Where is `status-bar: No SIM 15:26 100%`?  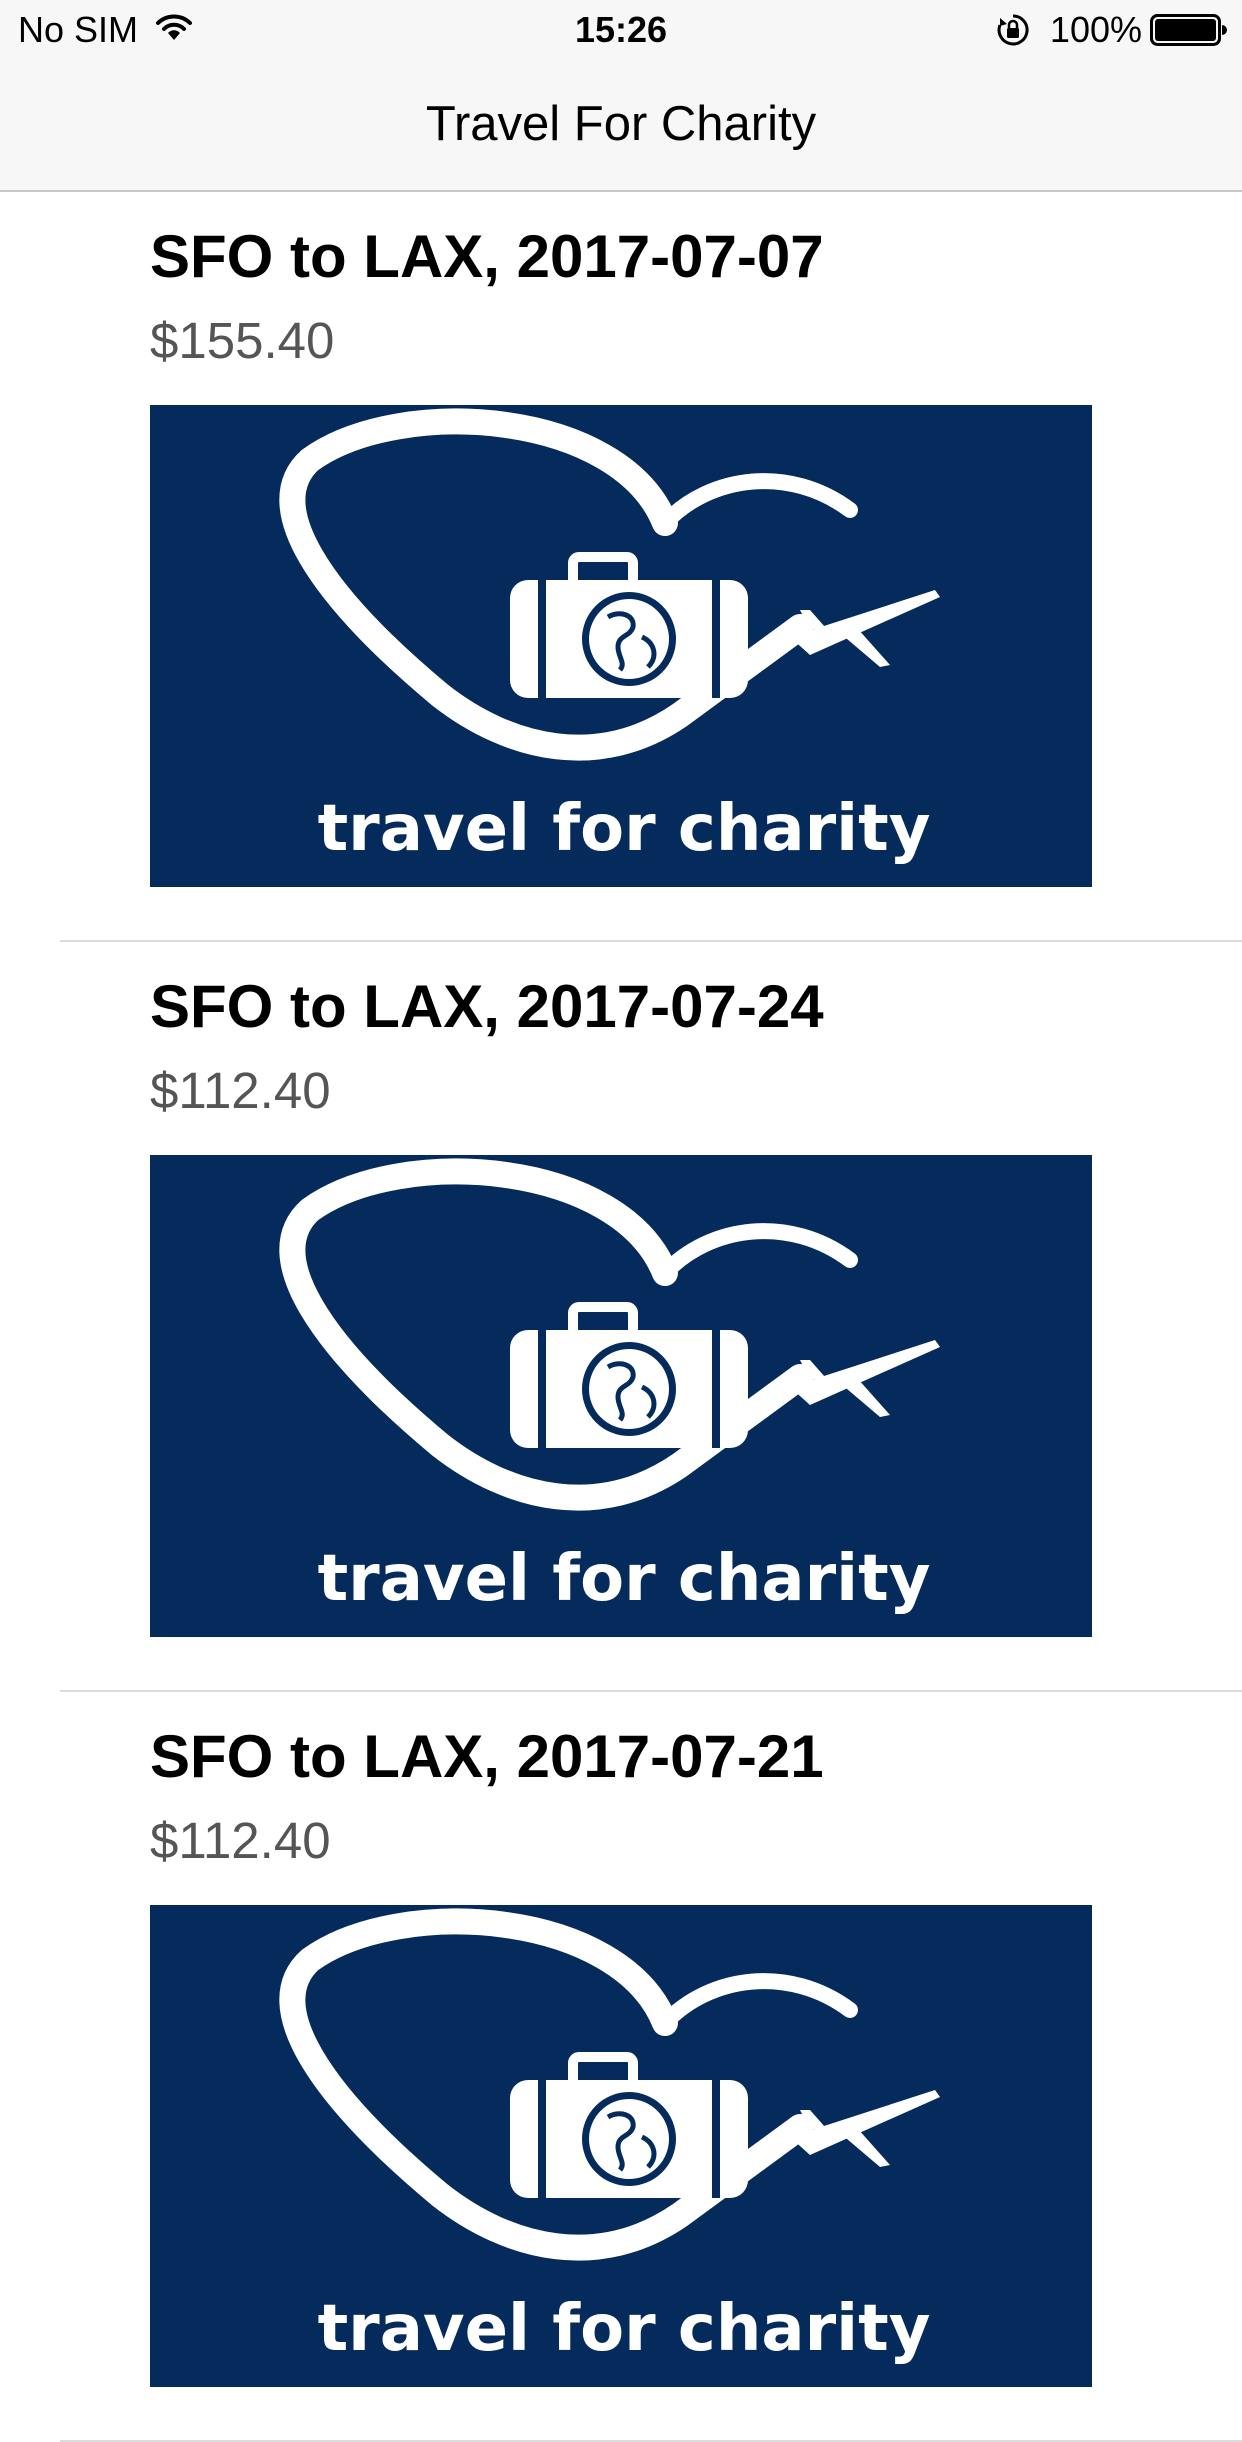
status-bar: No SIM 15:26 100% is located at coordinates (621, 30).